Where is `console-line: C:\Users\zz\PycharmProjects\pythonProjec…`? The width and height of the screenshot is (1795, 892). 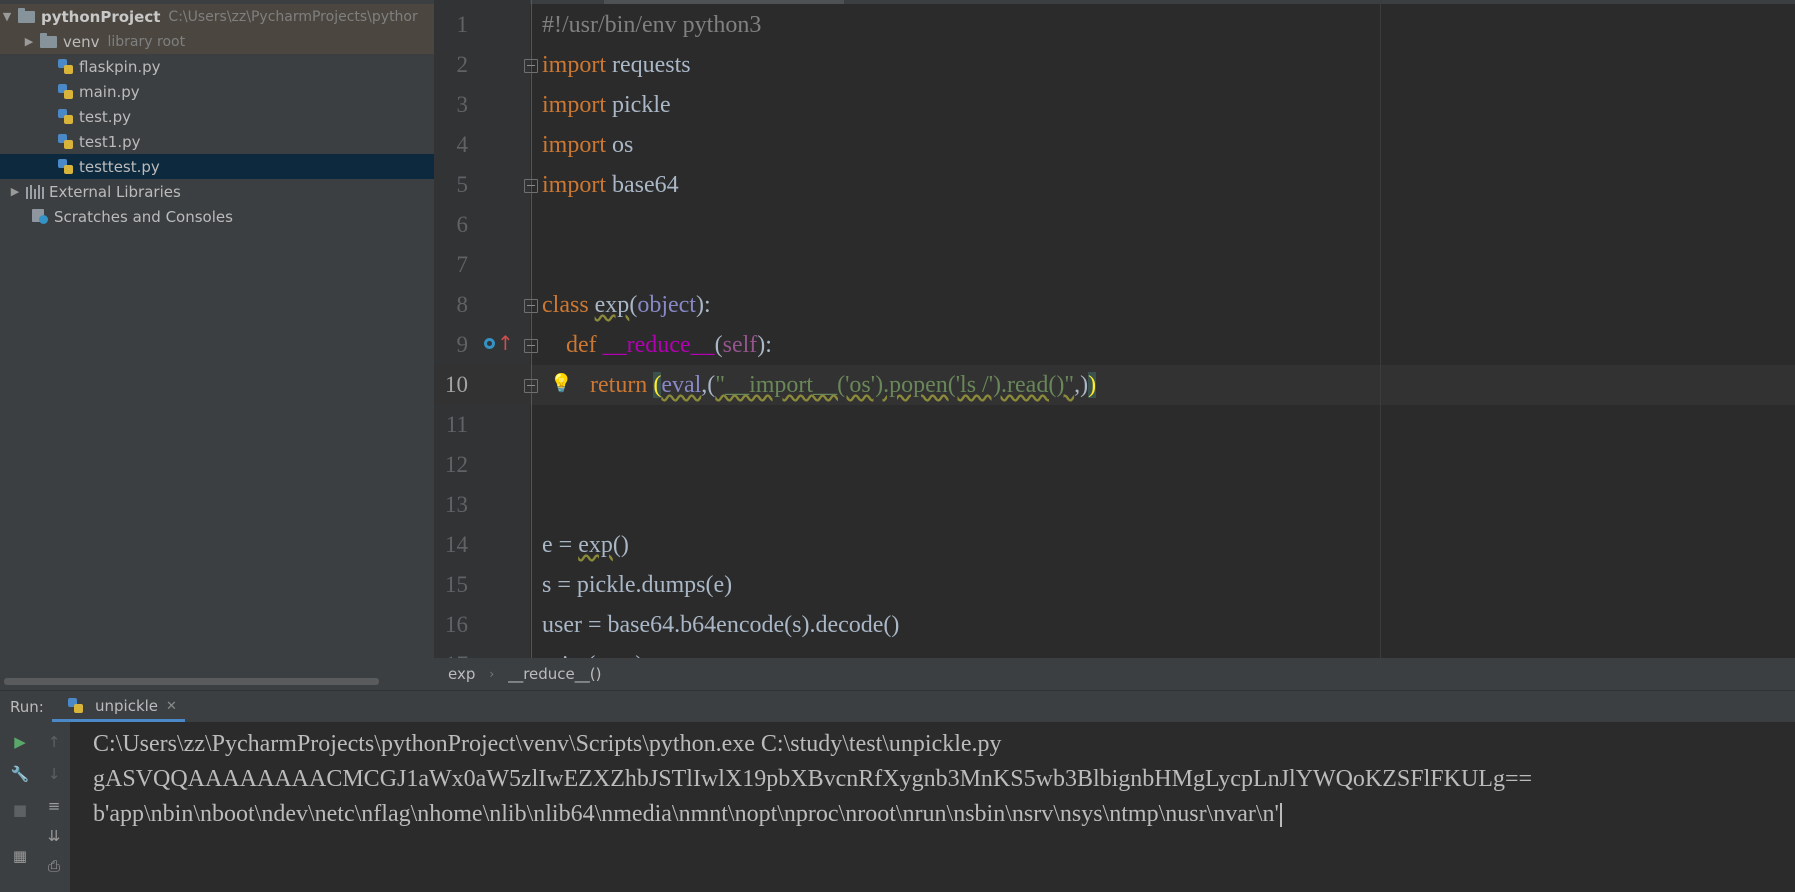 console-line: C:\Users\zz\PycharmProjects\pythonProjec… is located at coordinates (547, 744).